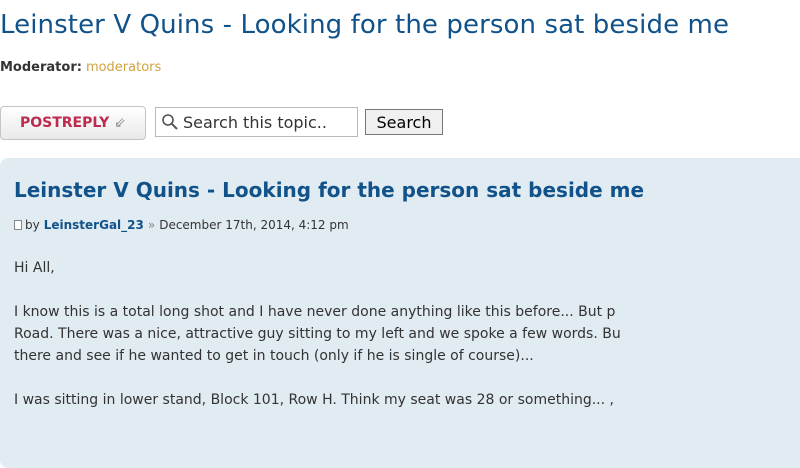  What do you see at coordinates (41, 67) in the screenshot?
I see `moderator-label: Moderator:` at bounding box center [41, 67].